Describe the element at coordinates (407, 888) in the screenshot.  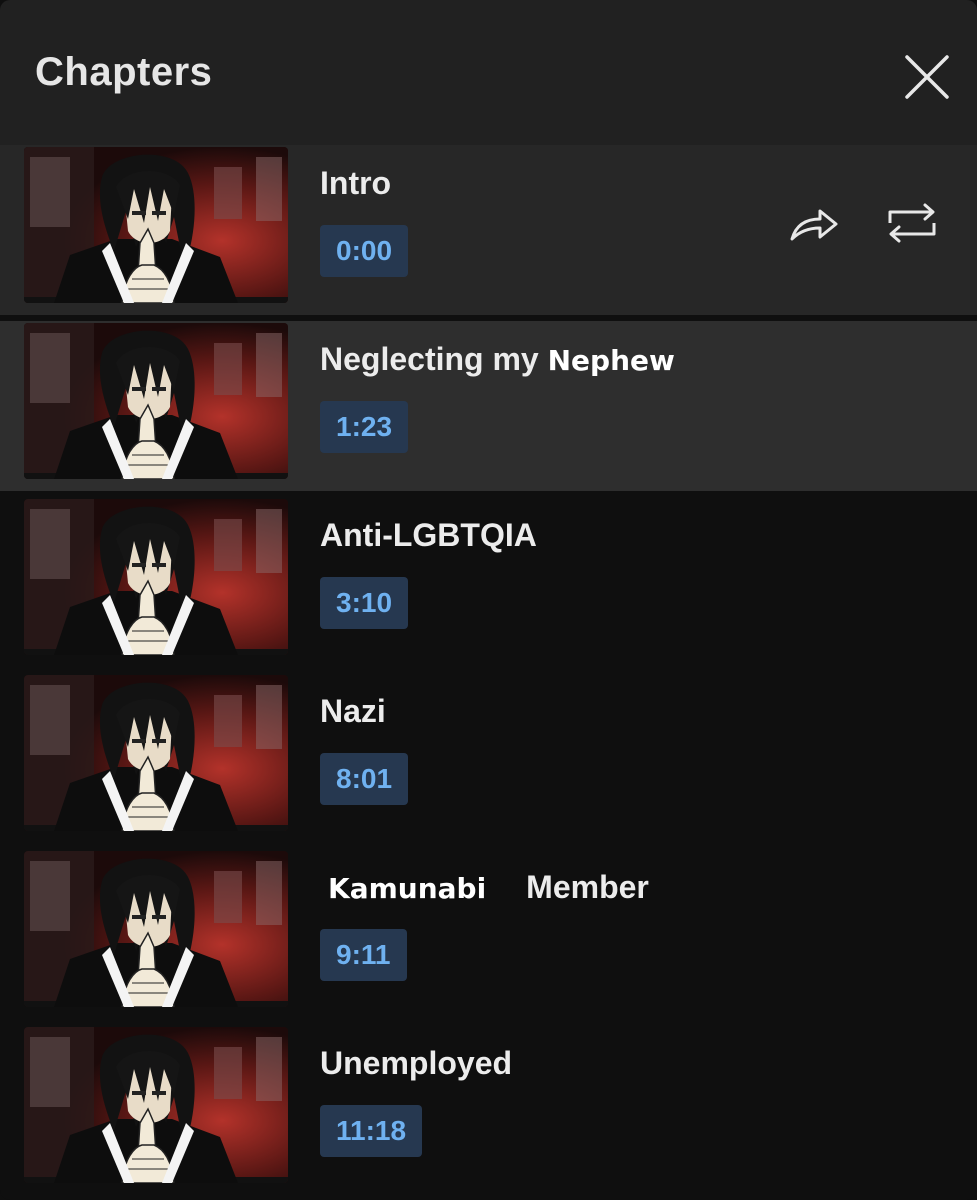
I see `chapter-title-overlay: Kamunabi` at that location.